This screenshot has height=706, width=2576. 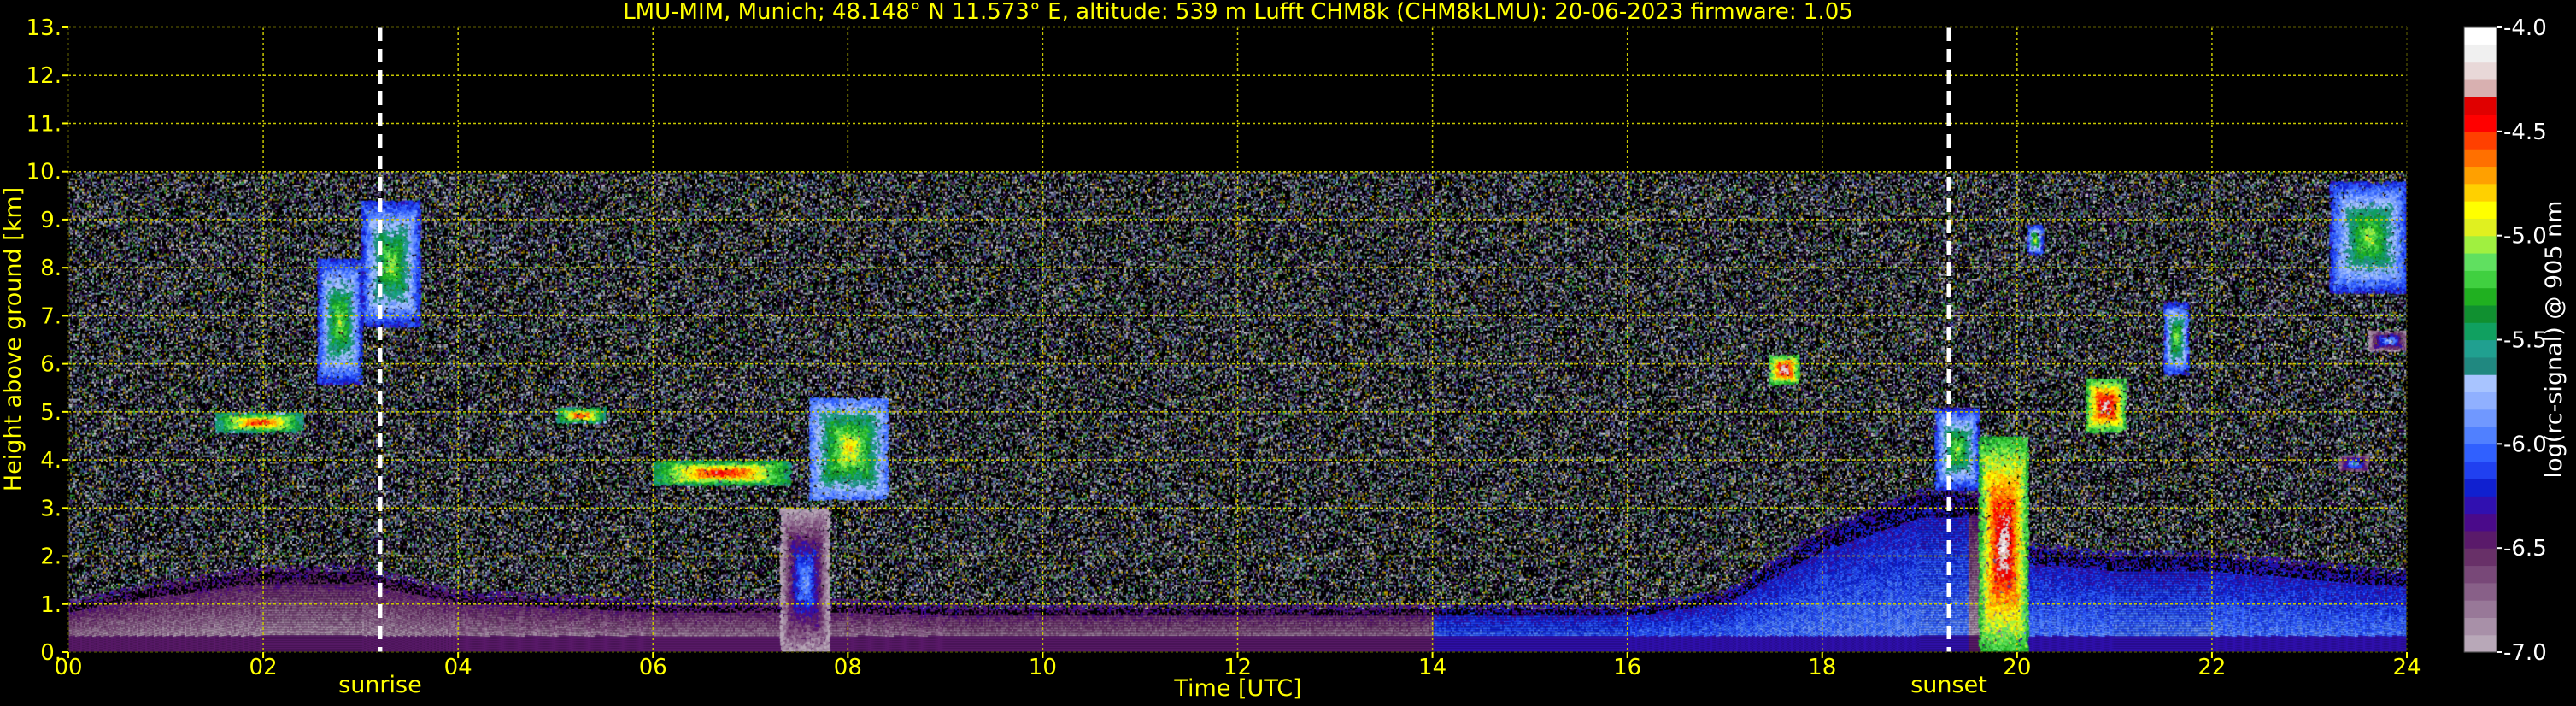 What do you see at coordinates (1948, 685) in the screenshot?
I see `sunset-label: sunset` at bounding box center [1948, 685].